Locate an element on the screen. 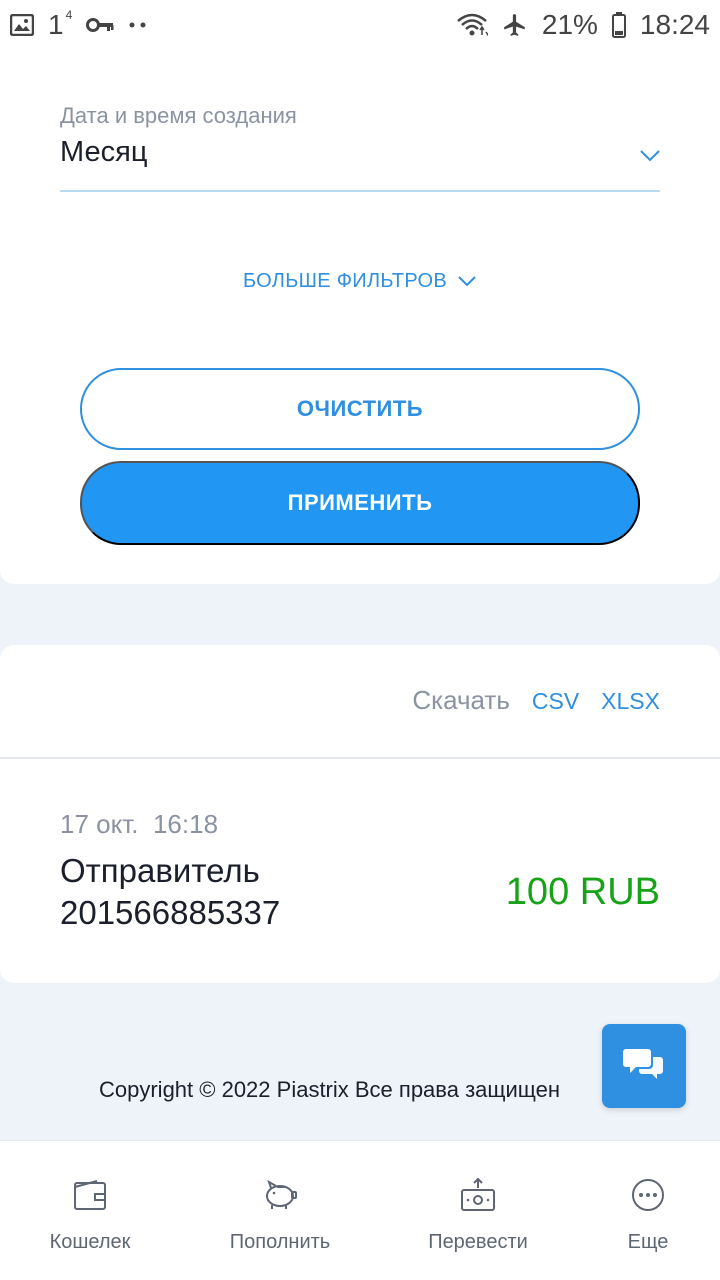  status-bar: 1 4 21% 18:24 is located at coordinates (360, 25).